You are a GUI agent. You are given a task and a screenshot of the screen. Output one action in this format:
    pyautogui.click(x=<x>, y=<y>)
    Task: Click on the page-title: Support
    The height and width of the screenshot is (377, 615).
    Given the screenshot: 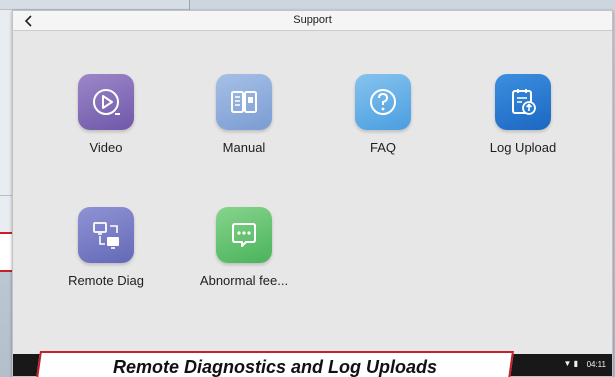 What is the action you would take?
    pyautogui.click(x=312, y=20)
    